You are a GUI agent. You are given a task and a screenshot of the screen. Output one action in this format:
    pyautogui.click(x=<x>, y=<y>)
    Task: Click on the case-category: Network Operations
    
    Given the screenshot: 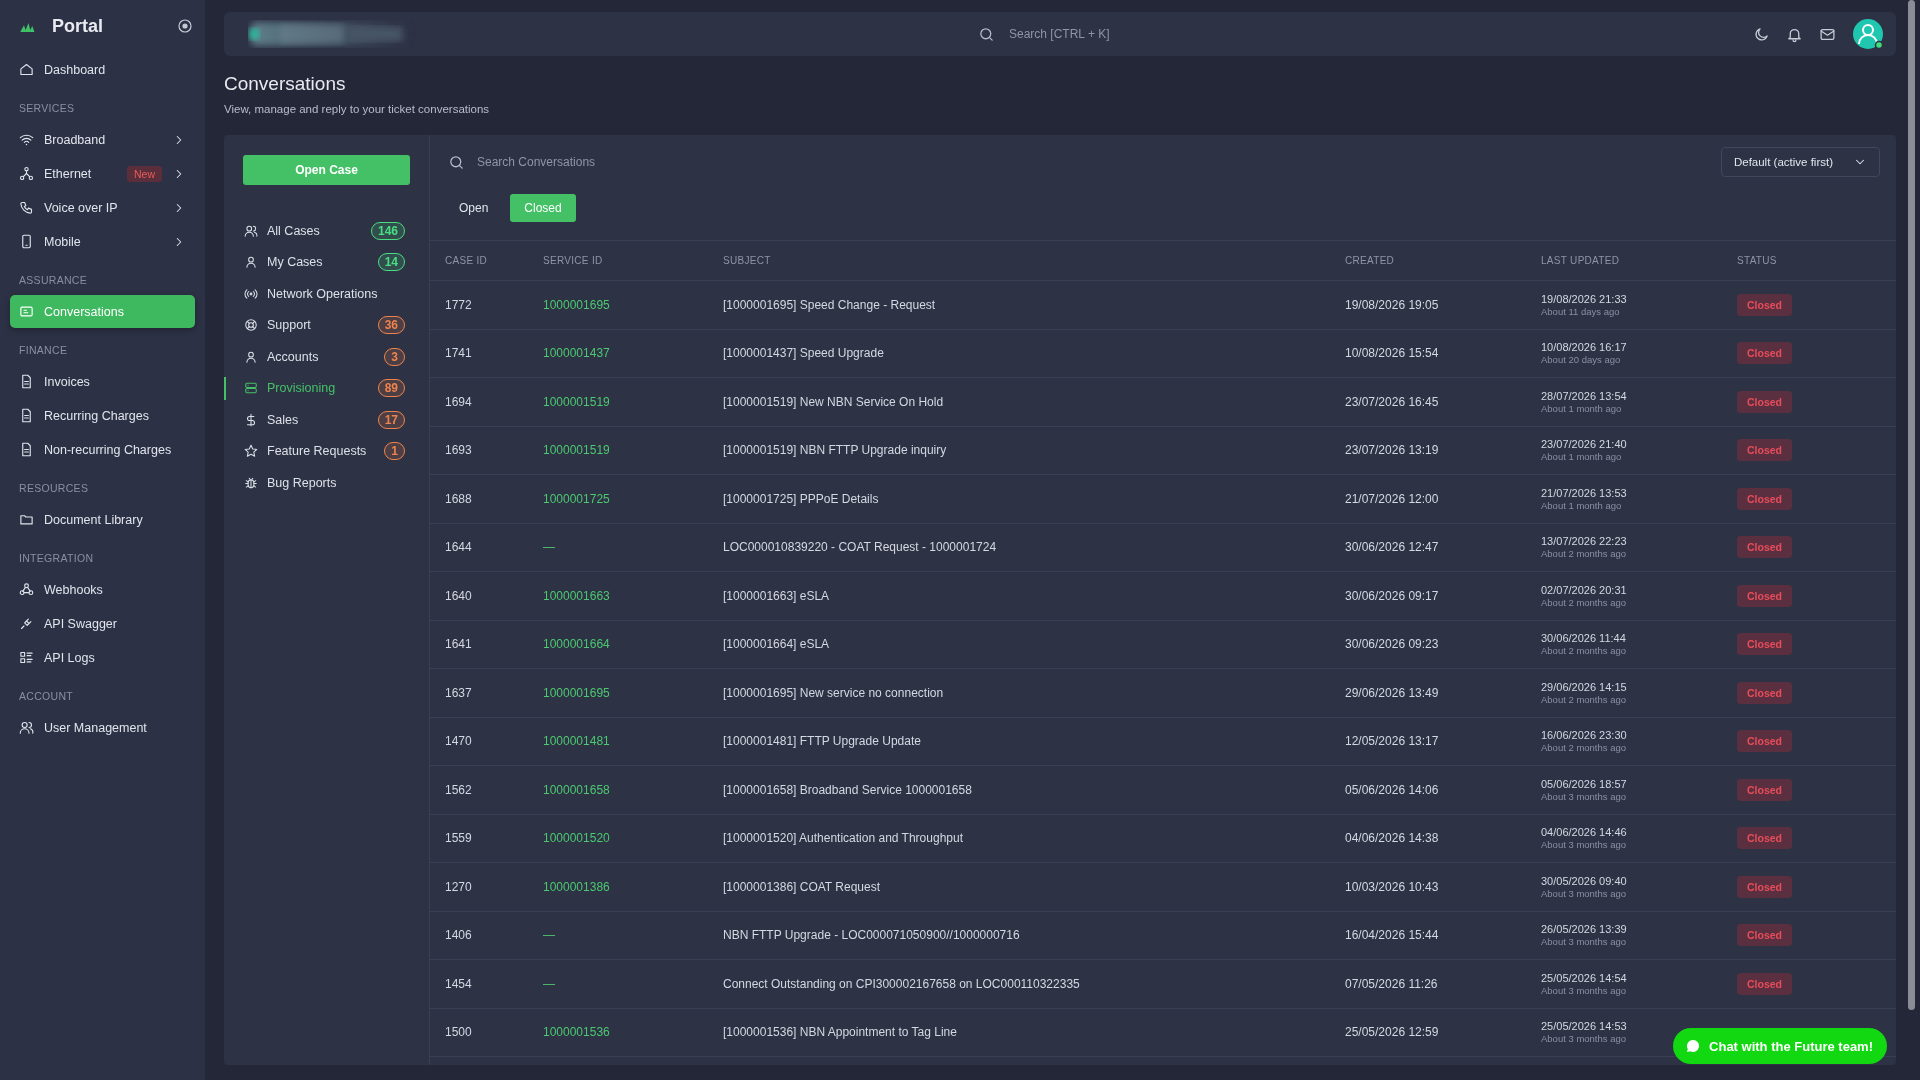 What is the action you would take?
    pyautogui.click(x=326, y=294)
    